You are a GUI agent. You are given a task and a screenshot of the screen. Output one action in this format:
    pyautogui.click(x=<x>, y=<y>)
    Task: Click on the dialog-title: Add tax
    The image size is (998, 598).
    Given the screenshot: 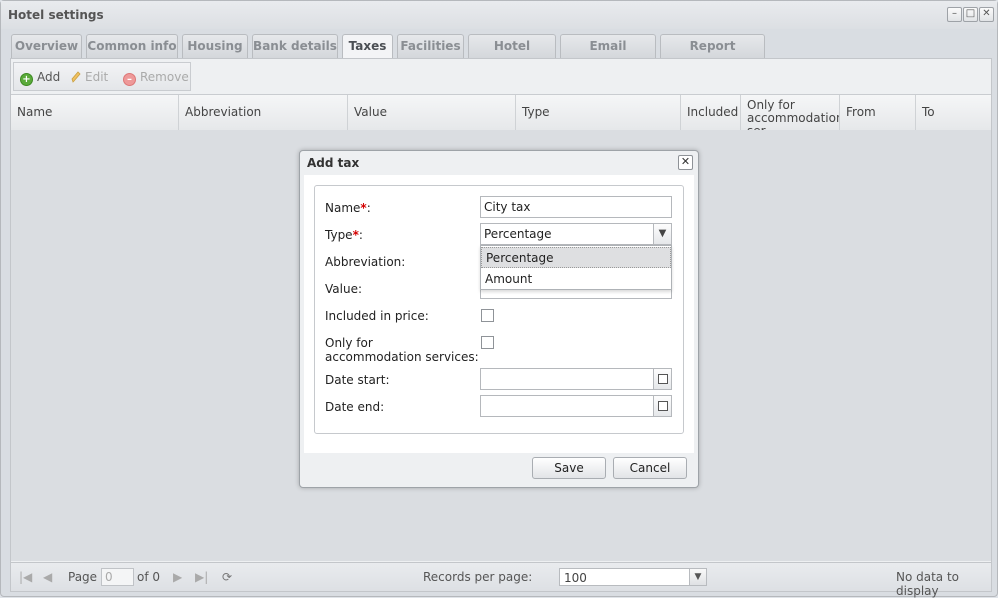 What is the action you would take?
    pyautogui.click(x=333, y=163)
    